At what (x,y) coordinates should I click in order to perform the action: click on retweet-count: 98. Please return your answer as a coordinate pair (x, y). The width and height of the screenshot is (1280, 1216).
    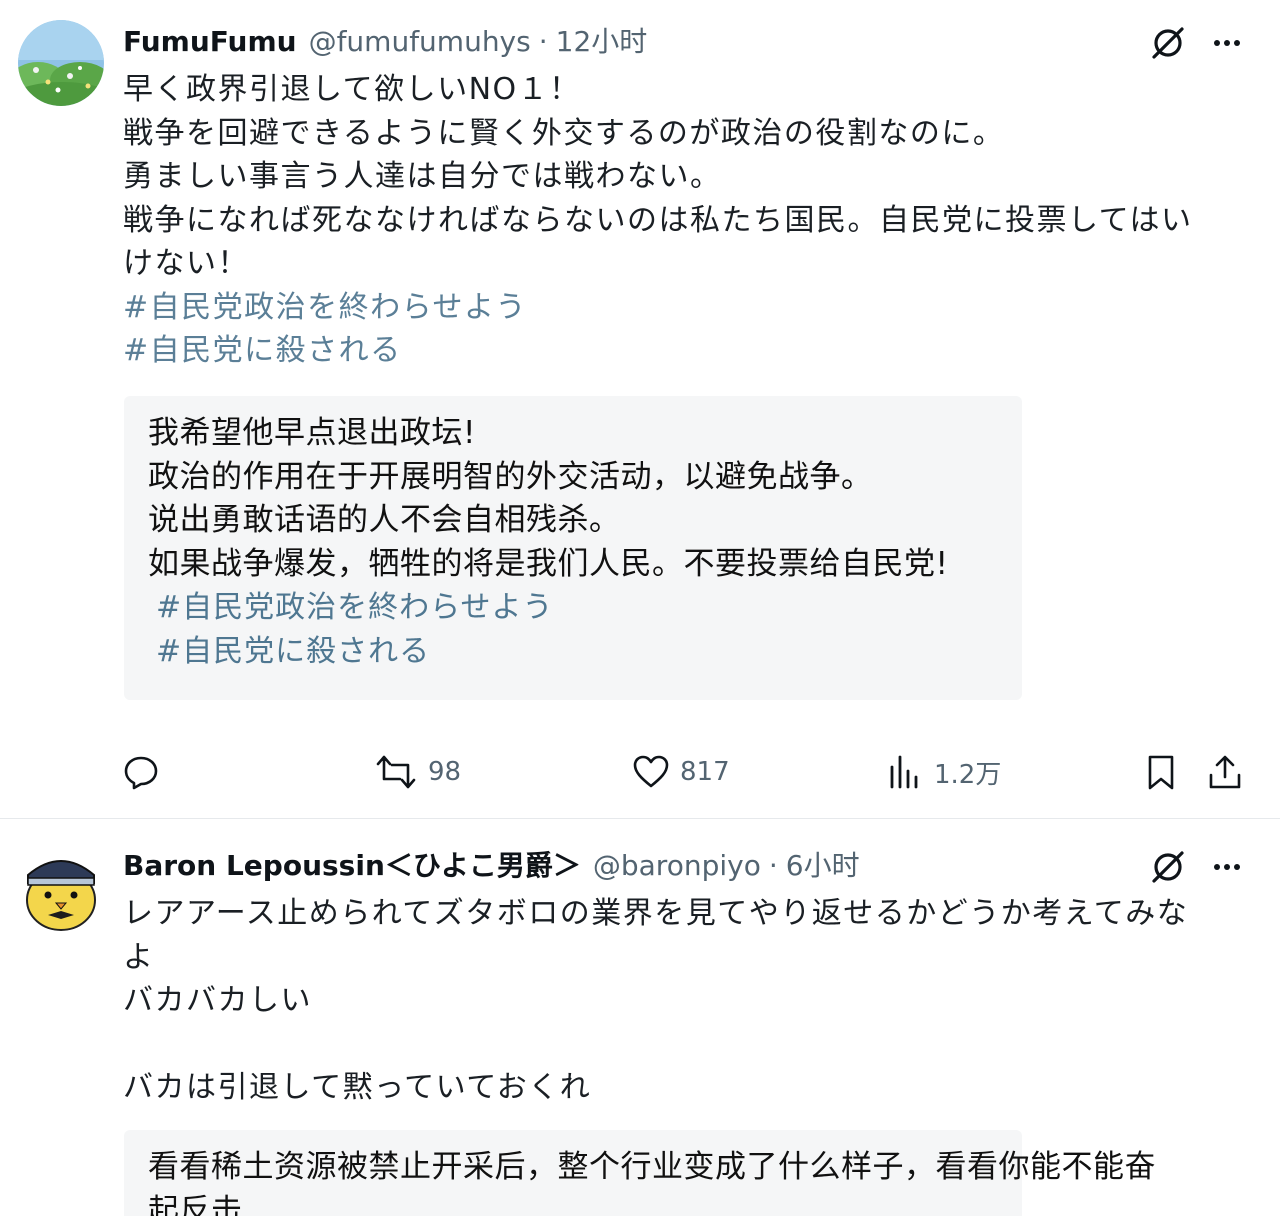
    Looking at the image, I should click on (445, 772).